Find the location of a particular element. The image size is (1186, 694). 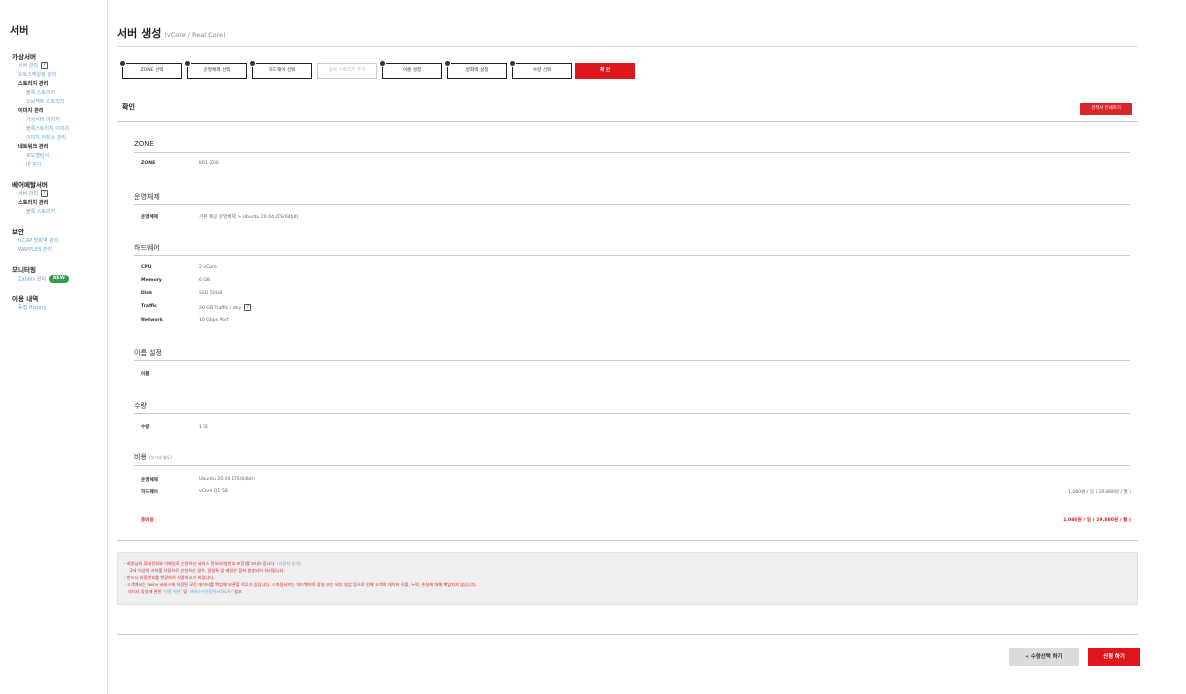

sidebar-subsection-image: 이미지 관리 is located at coordinates (31, 111).